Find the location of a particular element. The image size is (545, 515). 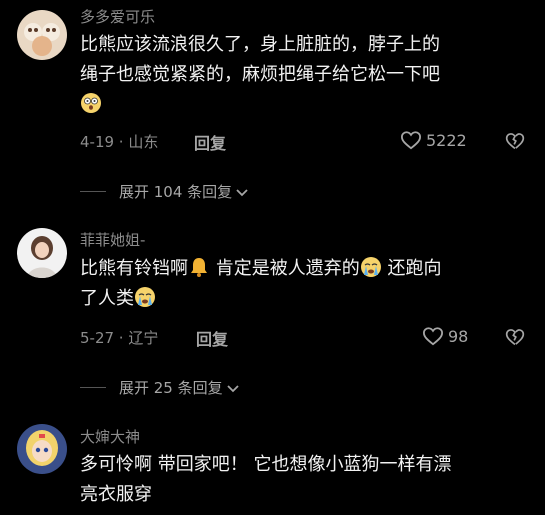

expand-replies-button: 展开 104 条回复 is located at coordinates (164, 191).